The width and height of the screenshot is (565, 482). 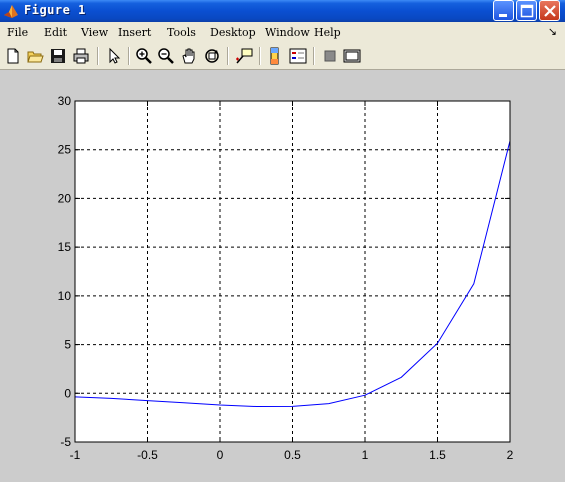 I want to click on toolbar, so click(x=282, y=56).